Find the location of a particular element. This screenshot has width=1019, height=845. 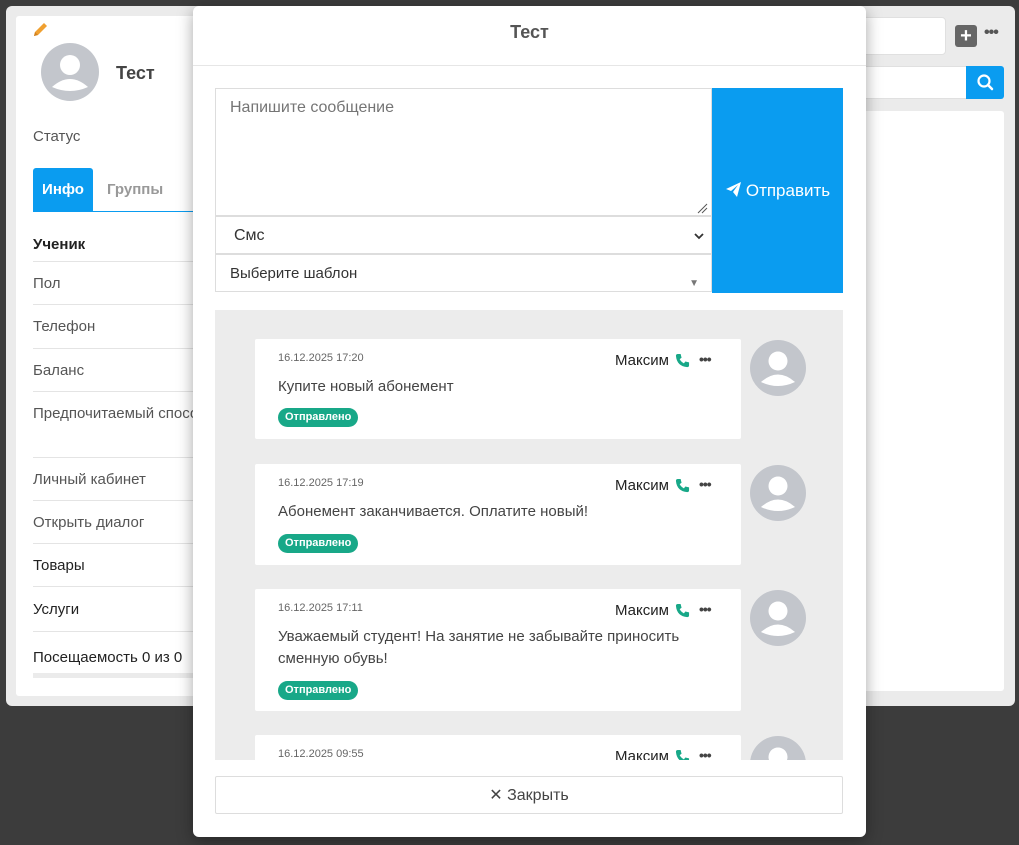

background-input is located at coordinates (903, 36).